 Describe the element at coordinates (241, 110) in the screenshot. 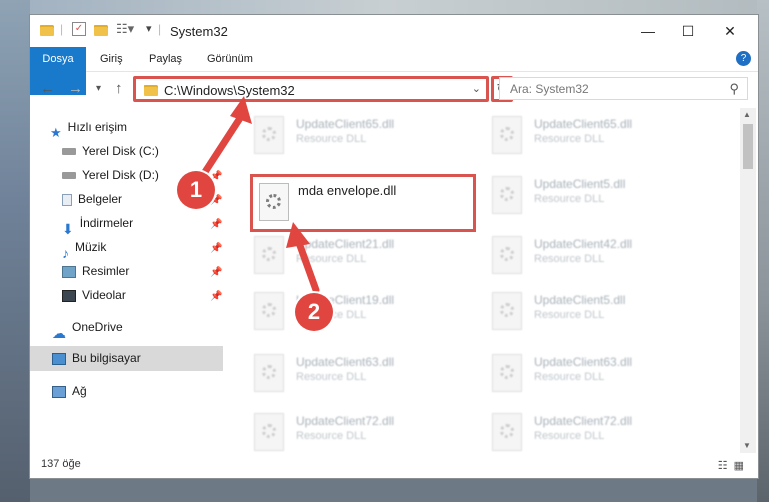

I see `step1-arrowhead` at that location.